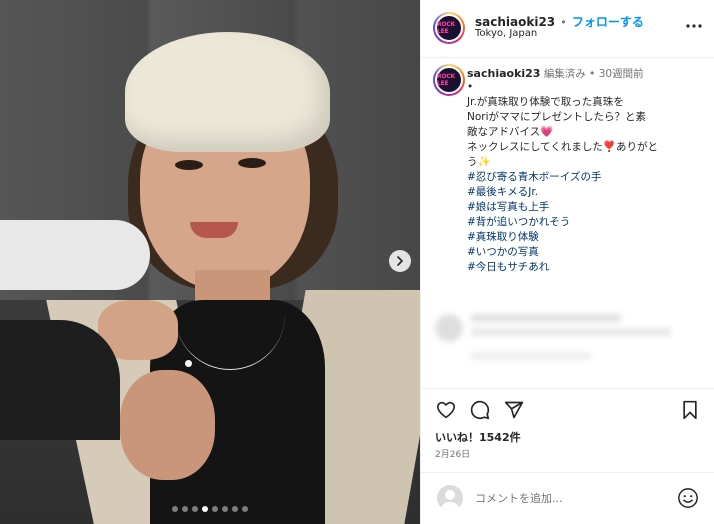 The image size is (714, 524). I want to click on time-ago: 30週間前, so click(621, 74).